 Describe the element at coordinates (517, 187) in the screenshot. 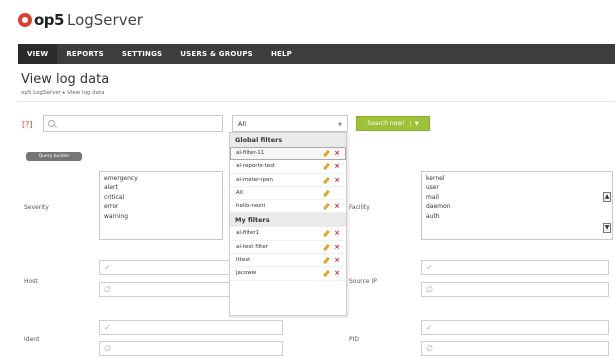

I see `facility-option: user` at that location.